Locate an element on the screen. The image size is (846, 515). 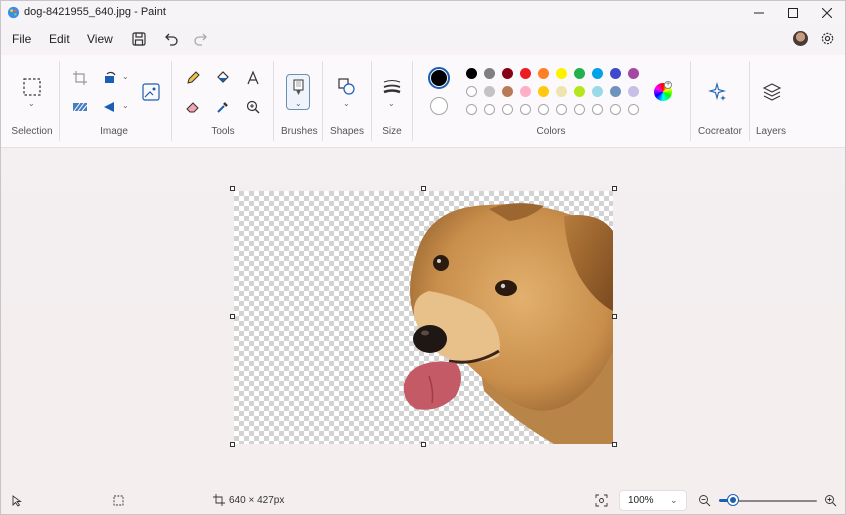
size-button is located at coordinates (392, 87).